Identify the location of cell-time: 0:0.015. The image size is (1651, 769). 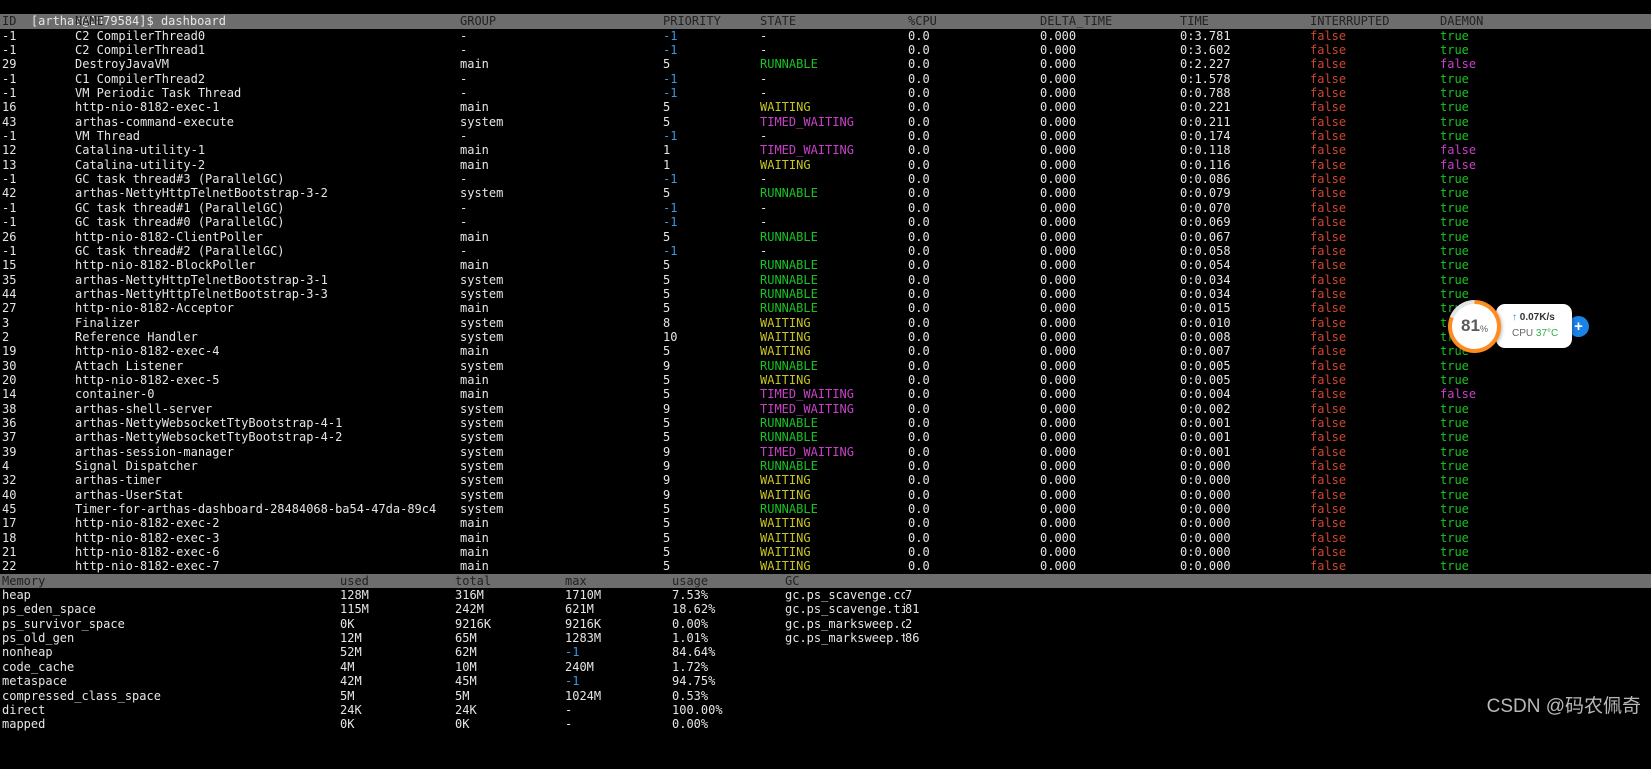
(1205, 308).